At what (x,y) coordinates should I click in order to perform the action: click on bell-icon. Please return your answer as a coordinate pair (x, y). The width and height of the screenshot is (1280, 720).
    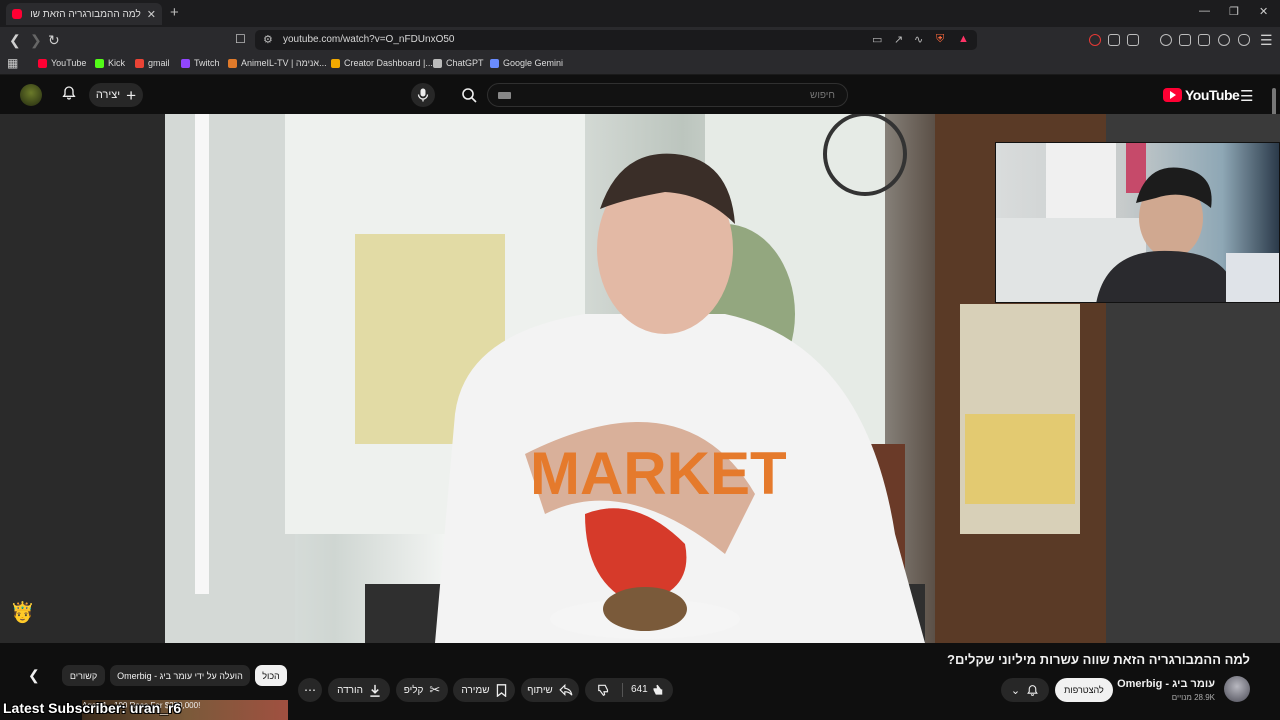
    Looking at the image, I should click on (1032, 690).